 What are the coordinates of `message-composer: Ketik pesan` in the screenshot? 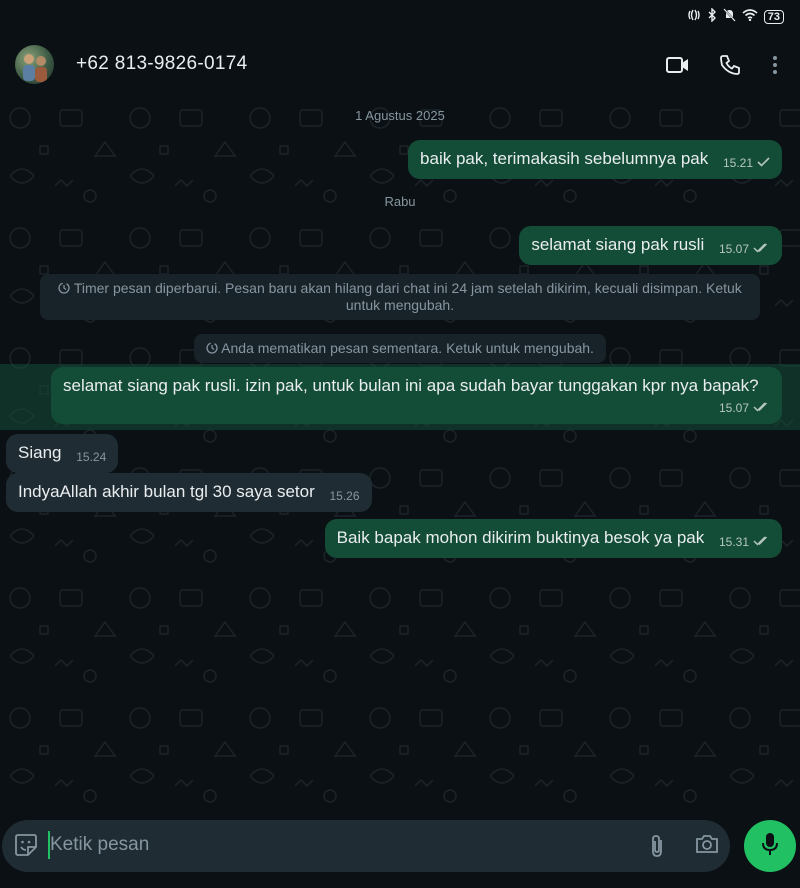 It's located at (400, 854).